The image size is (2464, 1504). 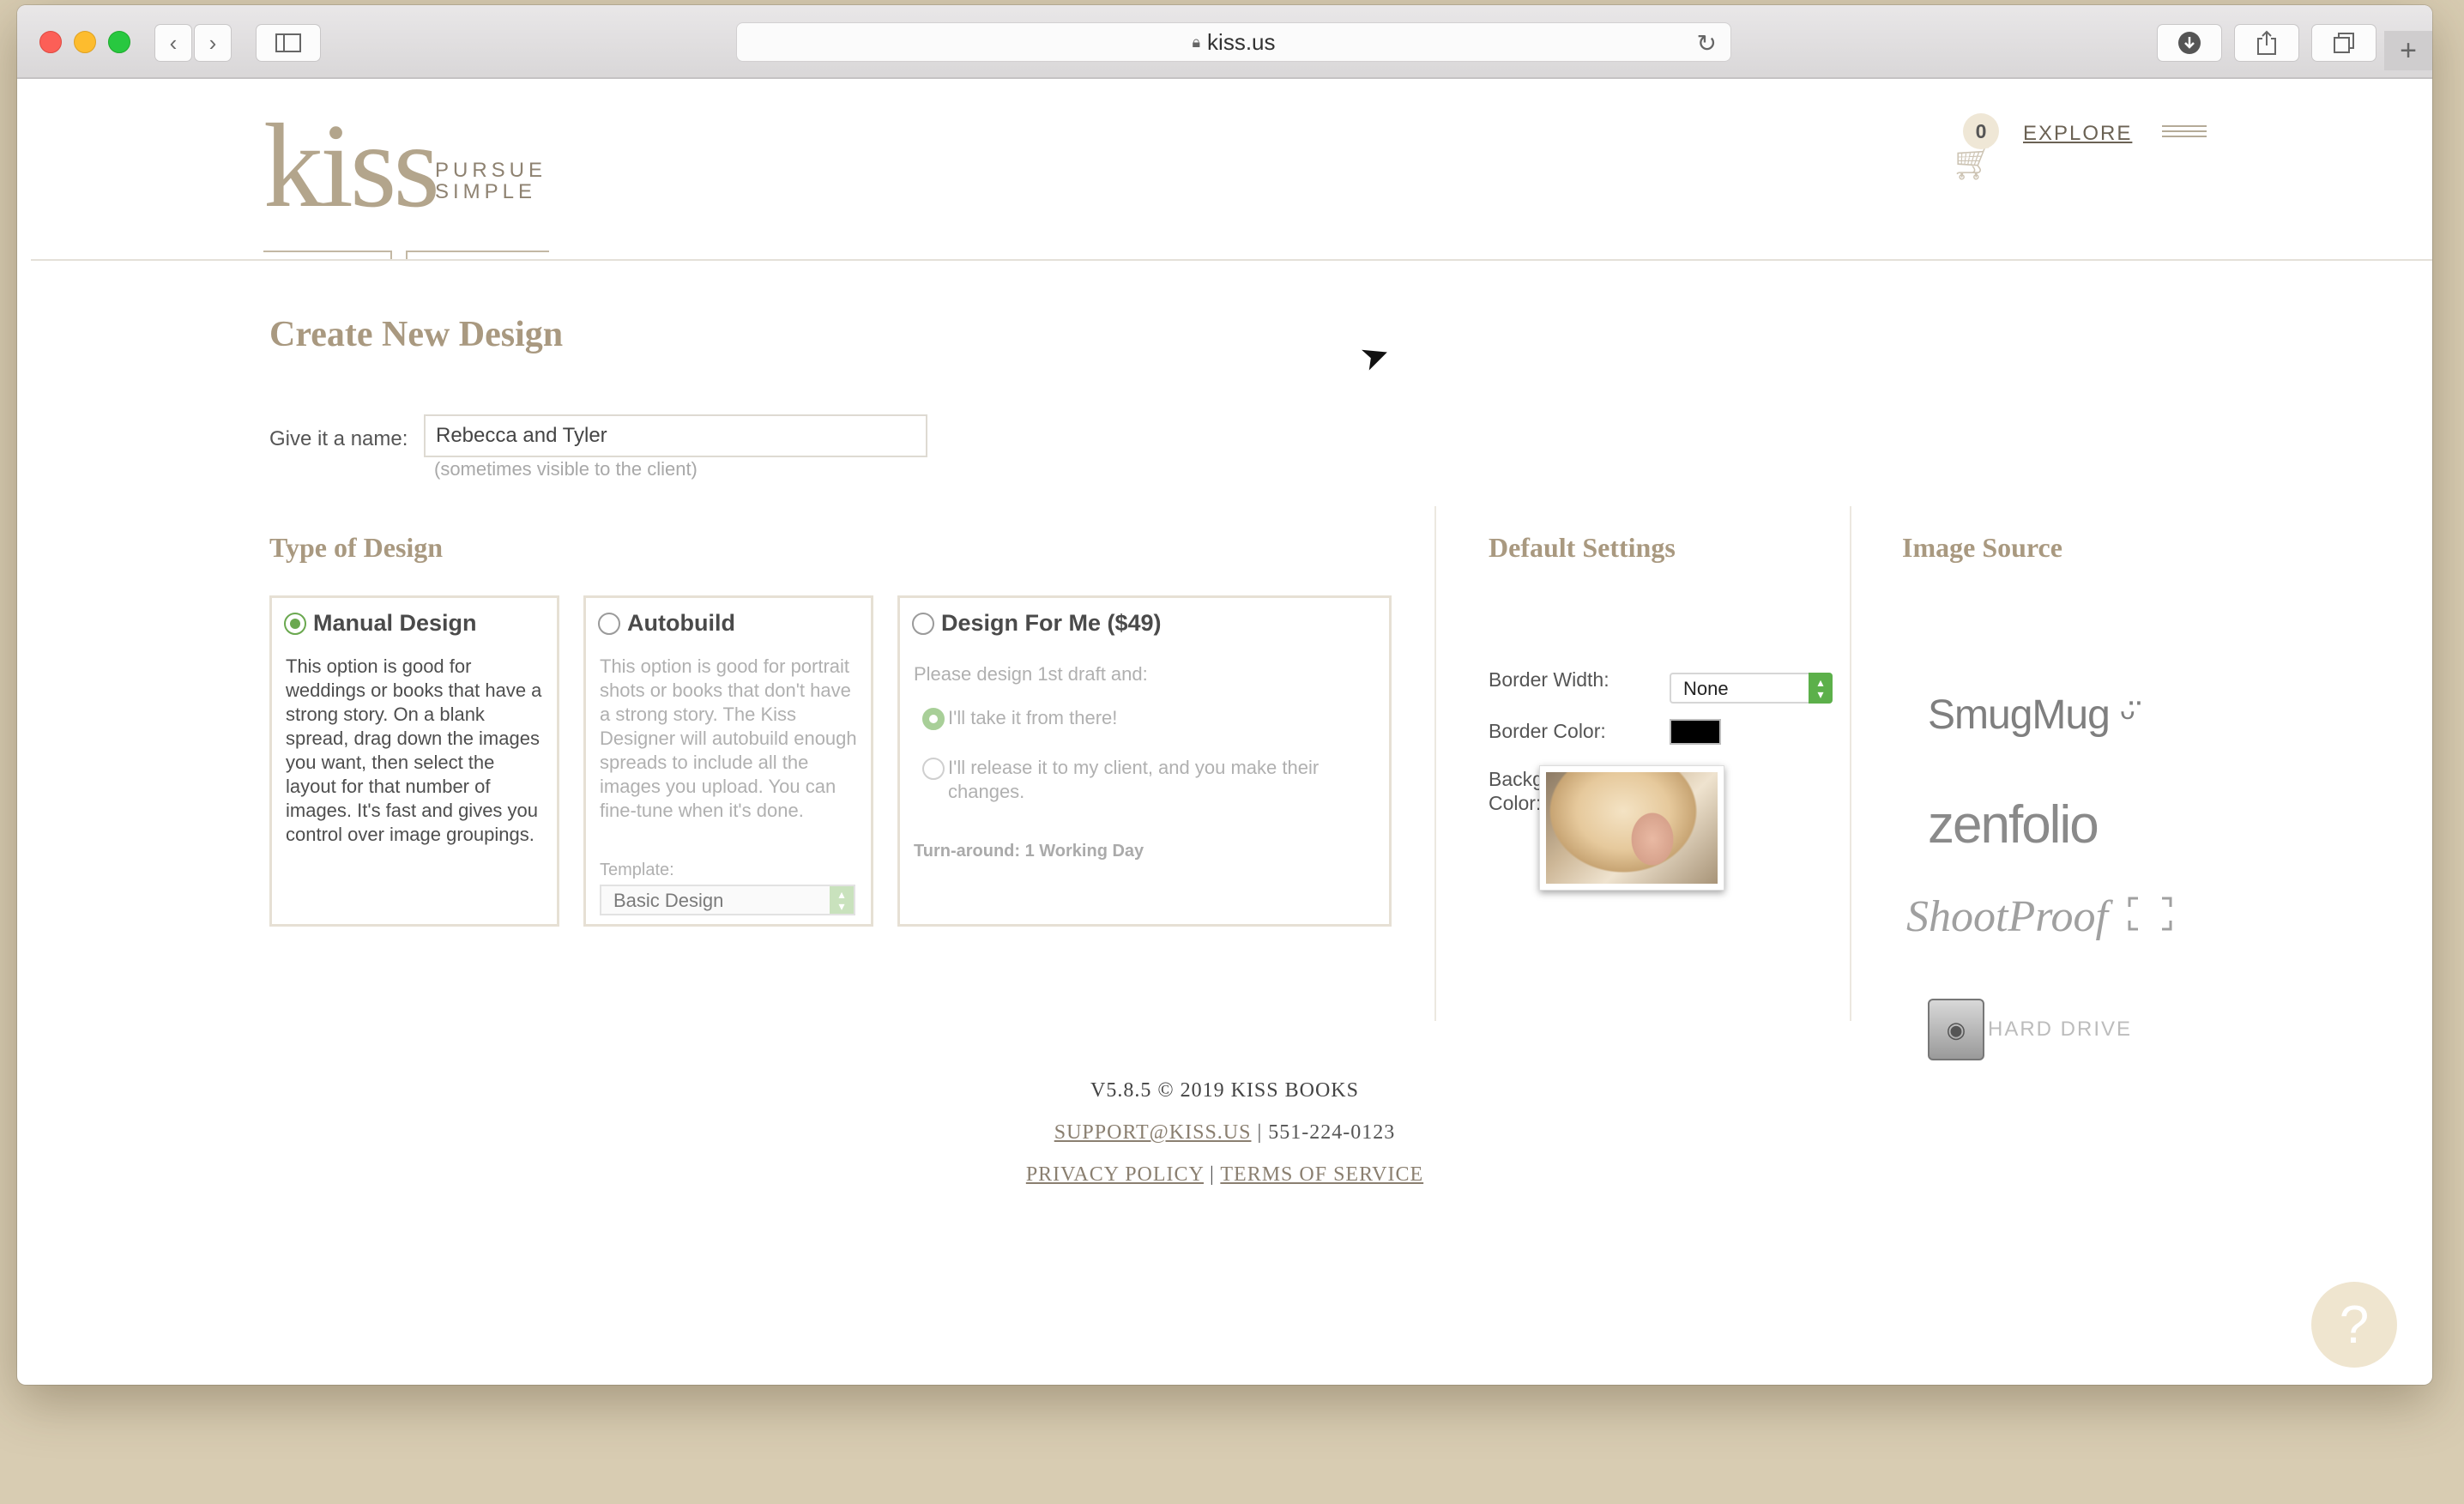 I want to click on reload-icon: ↻, so click(x=1707, y=43).